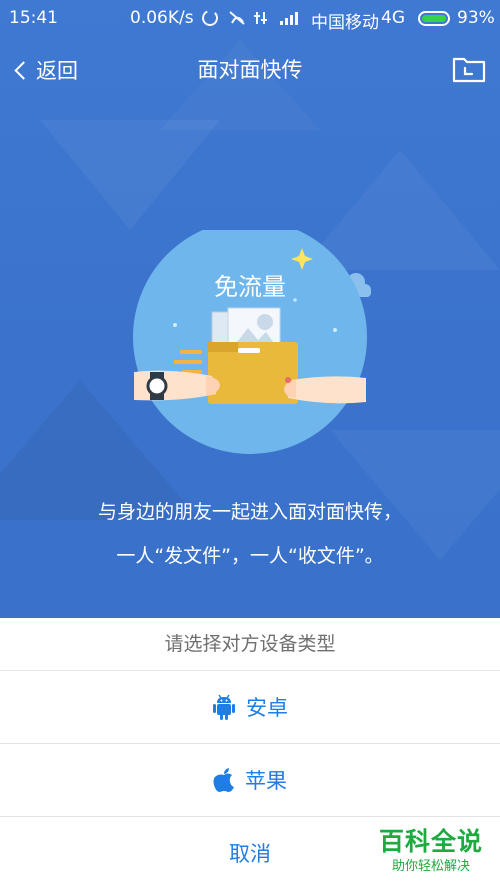  Describe the element at coordinates (162, 18) in the screenshot. I see `status-speed: 0.06K/s` at that location.